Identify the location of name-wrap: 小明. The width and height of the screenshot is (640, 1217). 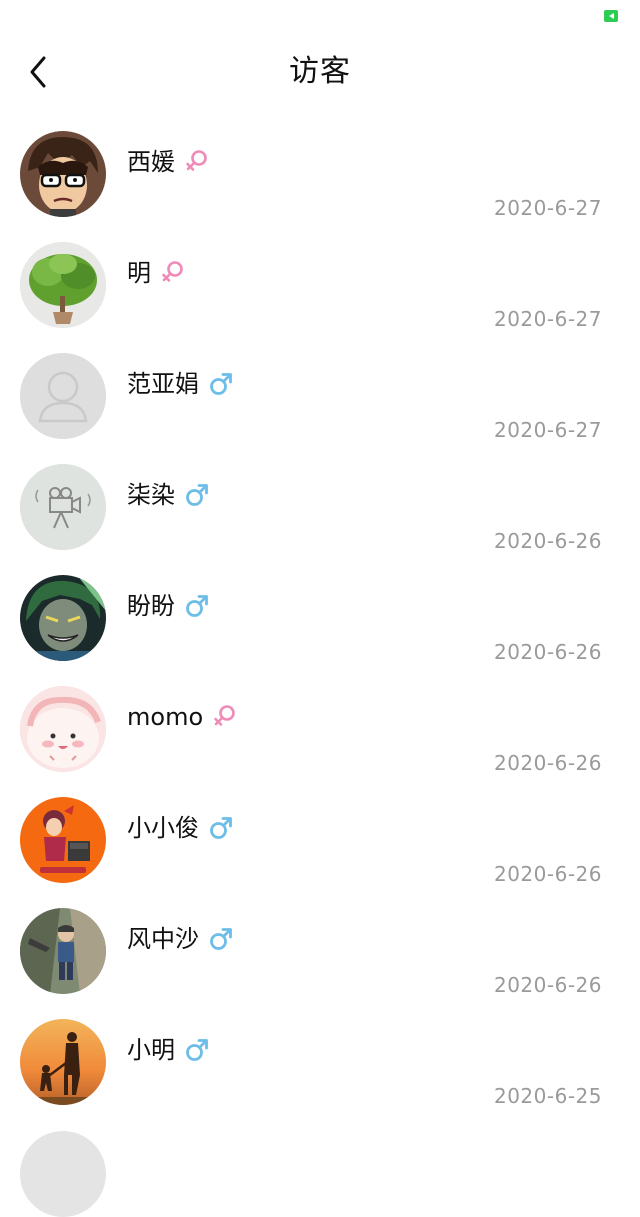
(168, 1050).